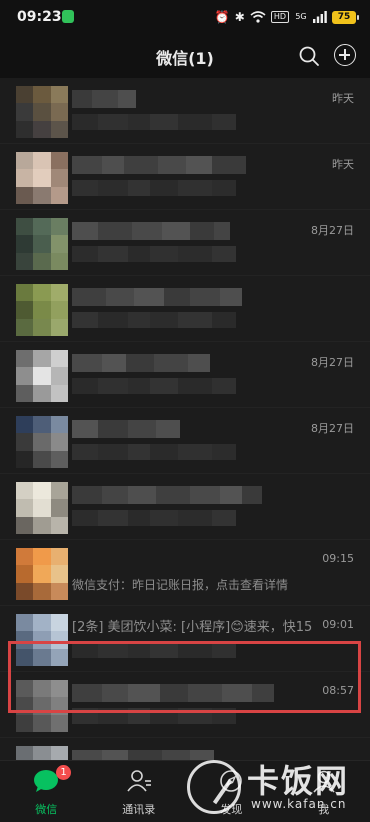  Describe the element at coordinates (46, 791) in the screenshot. I see `tab-chats: 1 微信` at that location.